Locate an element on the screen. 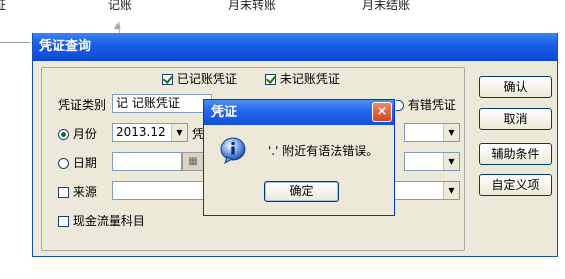  date-from-input is located at coordinates (147, 161).